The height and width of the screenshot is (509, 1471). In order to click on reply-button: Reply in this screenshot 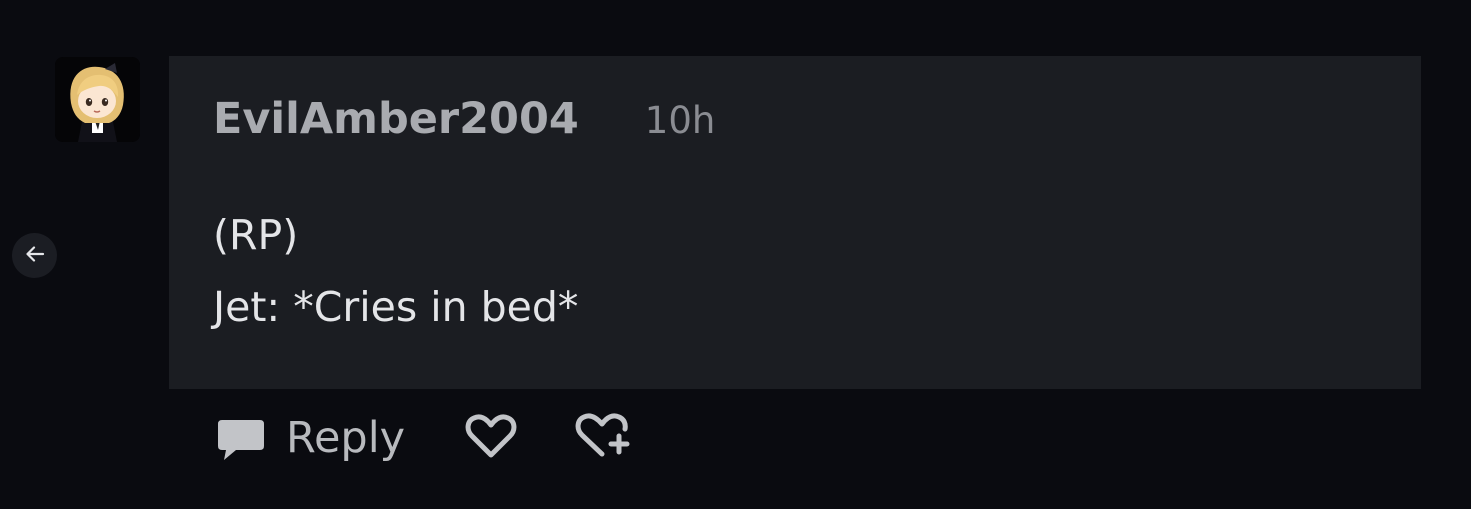, I will do `click(309, 438)`.